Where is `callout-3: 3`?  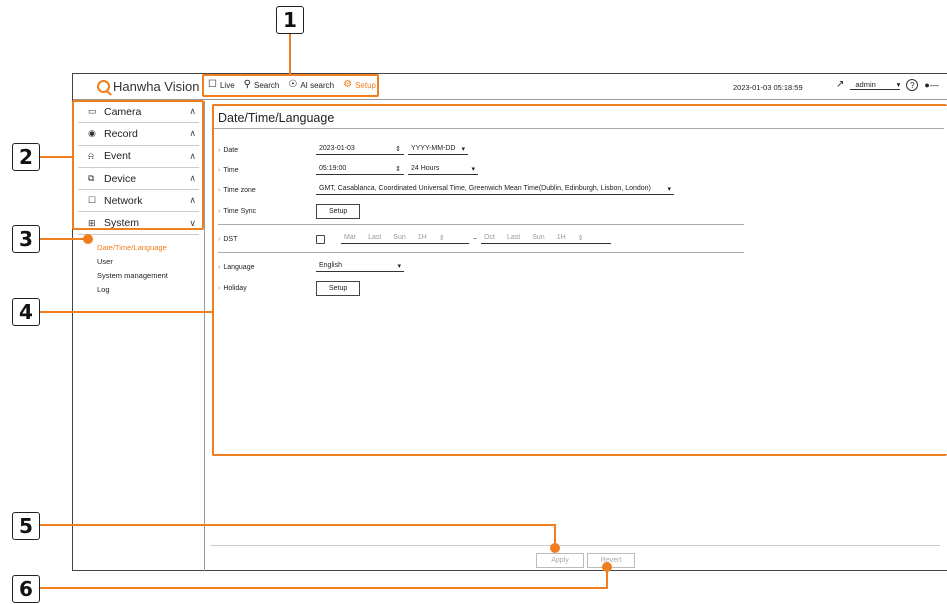 callout-3: 3 is located at coordinates (26, 239).